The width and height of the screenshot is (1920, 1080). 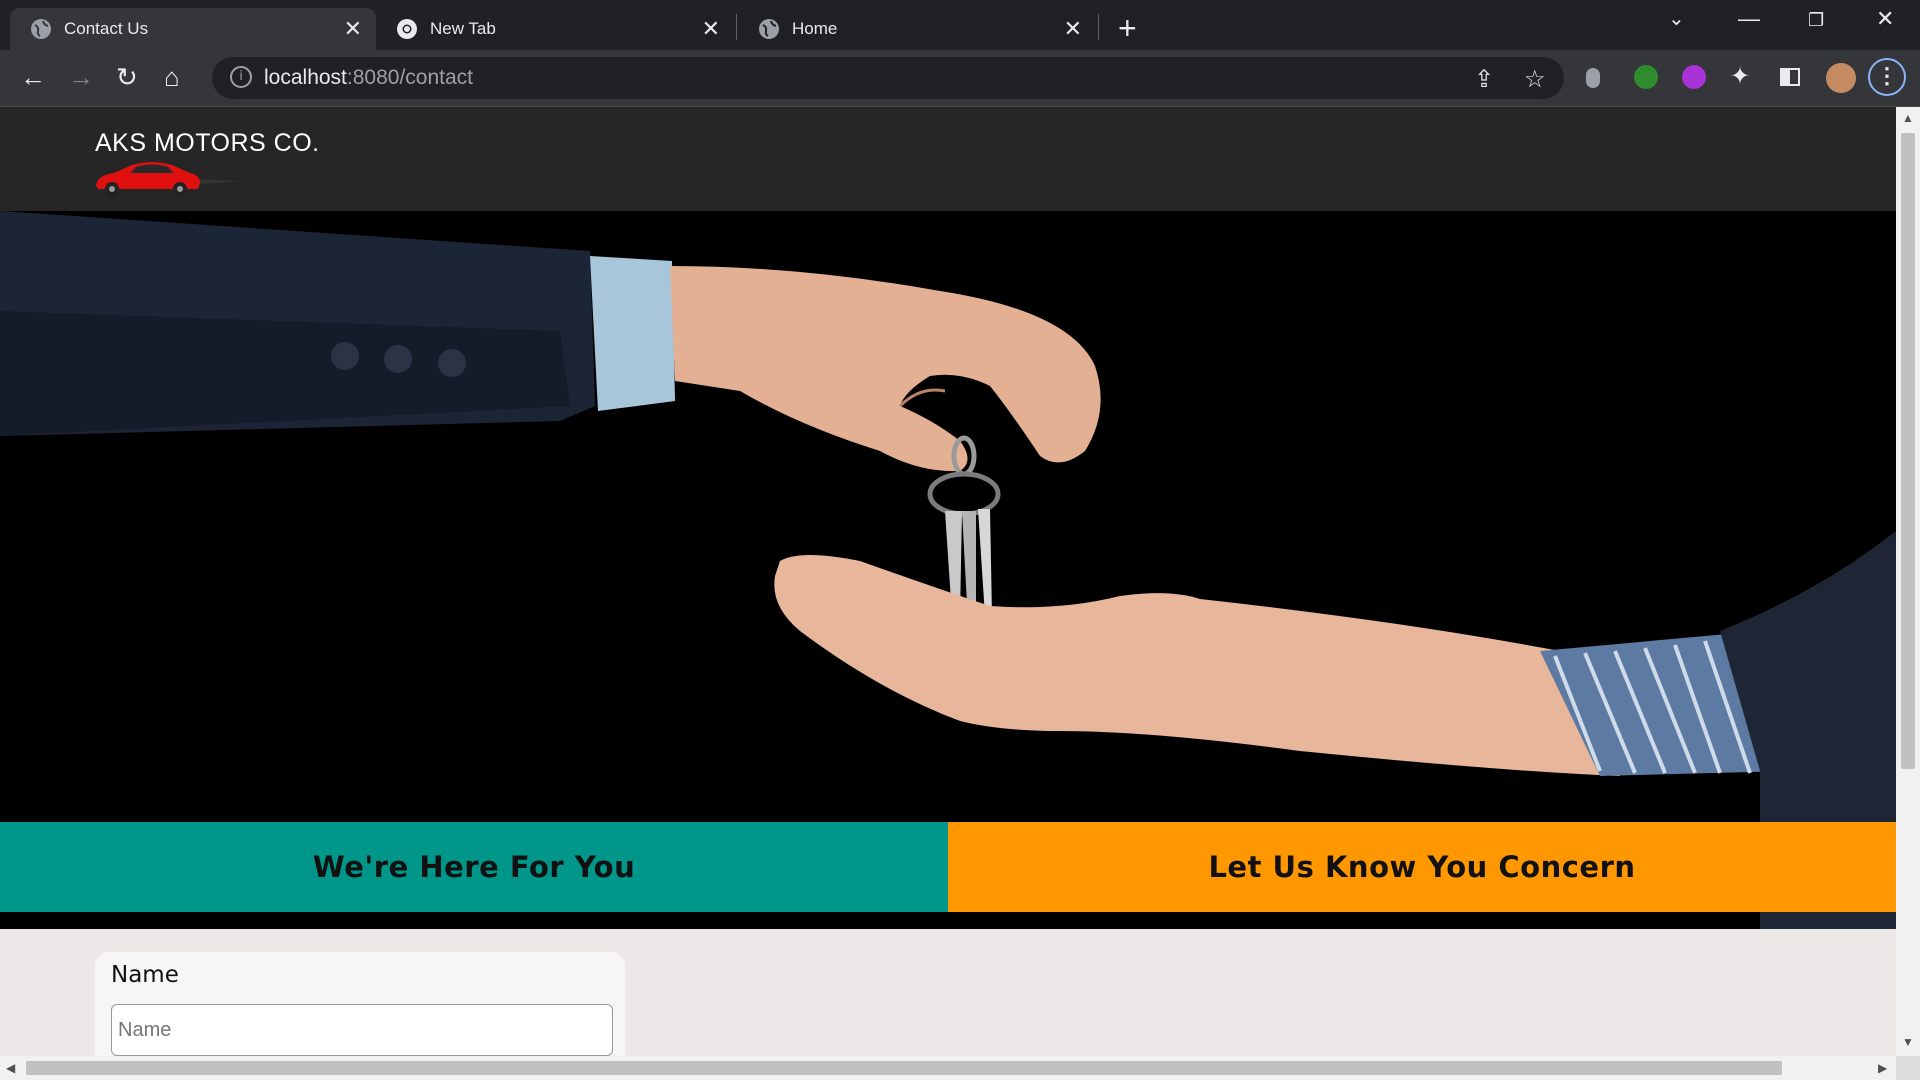 What do you see at coordinates (888, 78) in the screenshot?
I see `address-bar: i localhost:8080/contact ⇪ ☆` at bounding box center [888, 78].